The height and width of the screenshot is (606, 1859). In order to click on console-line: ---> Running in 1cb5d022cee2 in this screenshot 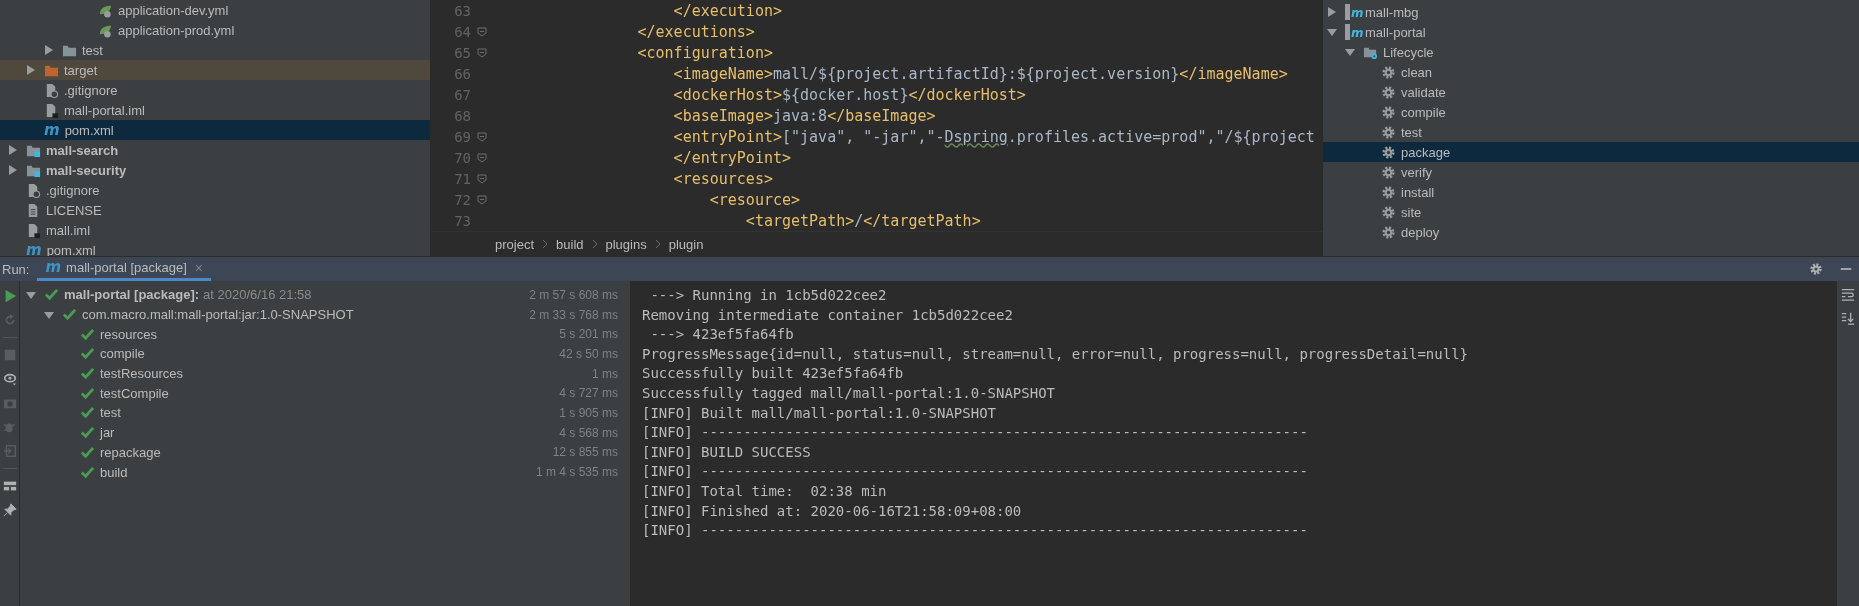, I will do `click(768, 295)`.